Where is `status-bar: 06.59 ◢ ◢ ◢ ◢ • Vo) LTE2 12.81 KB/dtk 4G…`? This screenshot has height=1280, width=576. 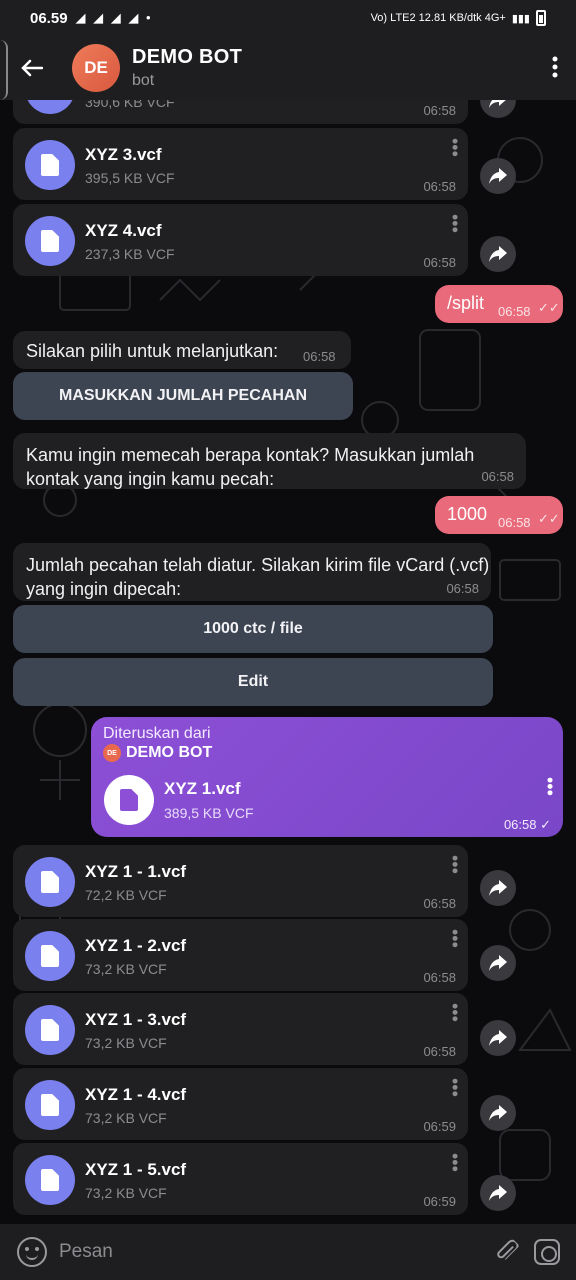 status-bar: 06.59 ◢ ◢ ◢ ◢ • Vo) LTE2 12.81 KB/dtk 4G… is located at coordinates (288, 18).